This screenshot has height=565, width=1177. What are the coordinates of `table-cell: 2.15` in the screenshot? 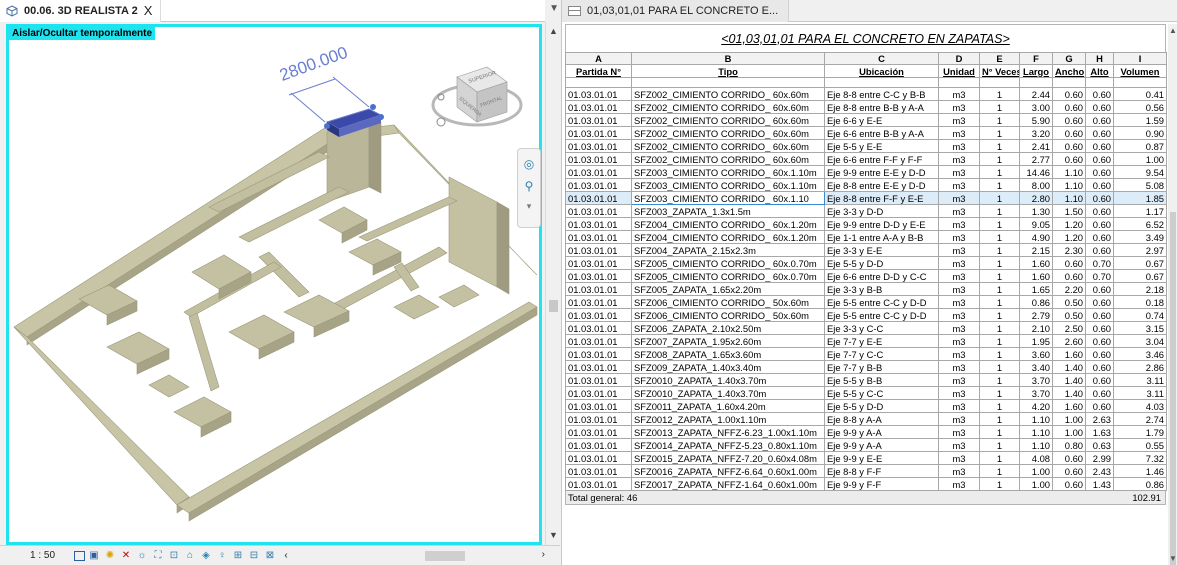 It's located at (1036, 250).